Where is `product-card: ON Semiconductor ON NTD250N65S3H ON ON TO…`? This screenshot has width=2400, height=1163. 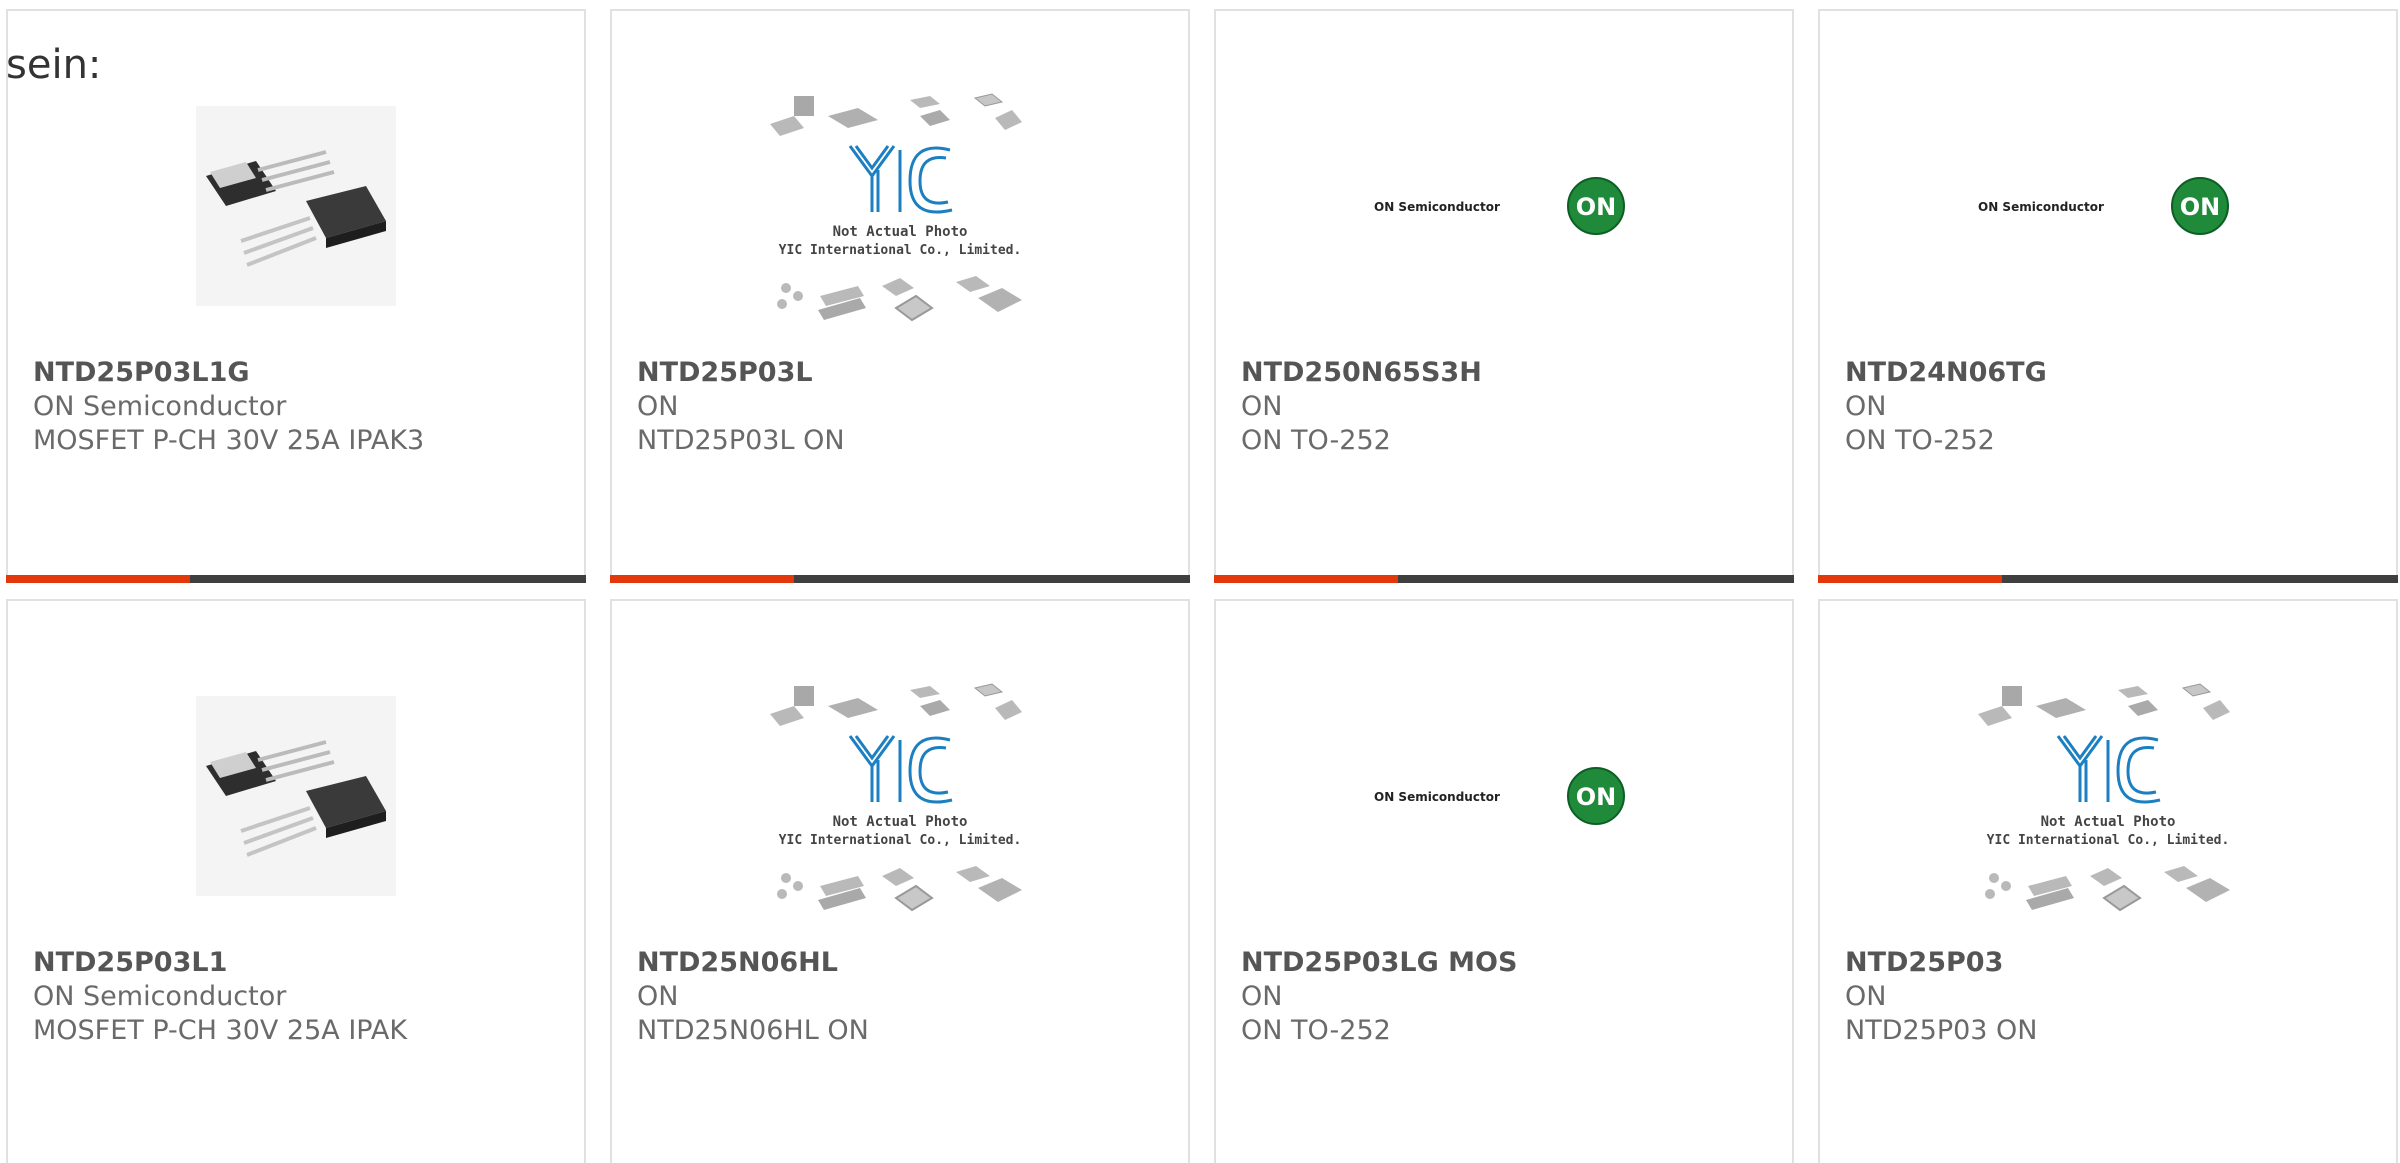
product-card: ON Semiconductor ON NTD250N65S3H ON ON TO… is located at coordinates (1504, 296).